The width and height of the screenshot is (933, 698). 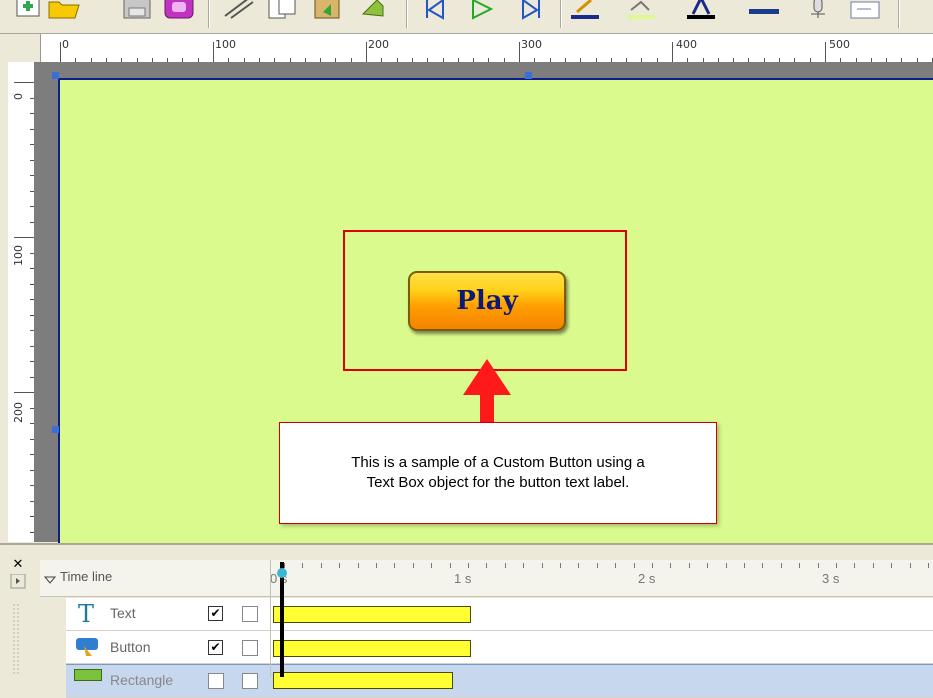 I want to click on timeline-row: T Text ✔, so click(x=499, y=614).